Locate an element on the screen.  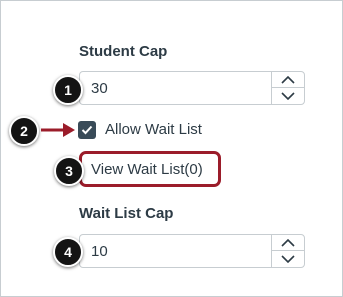
view-wait-list-link: View Wait List(0) is located at coordinates (147, 169).